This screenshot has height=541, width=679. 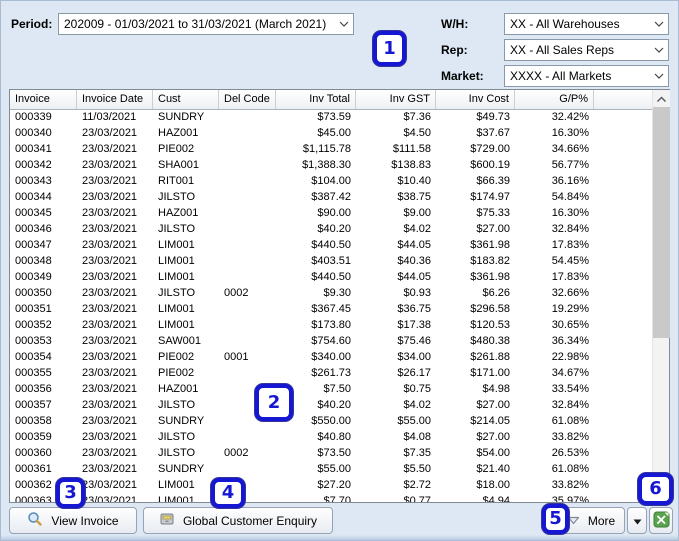 What do you see at coordinates (475, 99) in the screenshot?
I see `column-header-inv-cost: Inv Cost` at bounding box center [475, 99].